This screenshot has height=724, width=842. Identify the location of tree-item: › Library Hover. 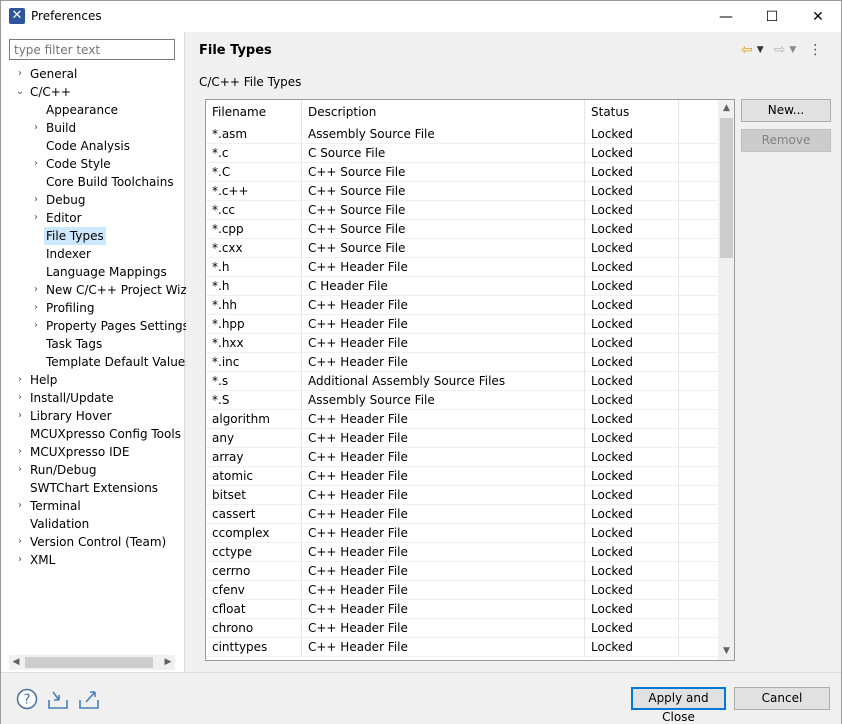
(93, 416).